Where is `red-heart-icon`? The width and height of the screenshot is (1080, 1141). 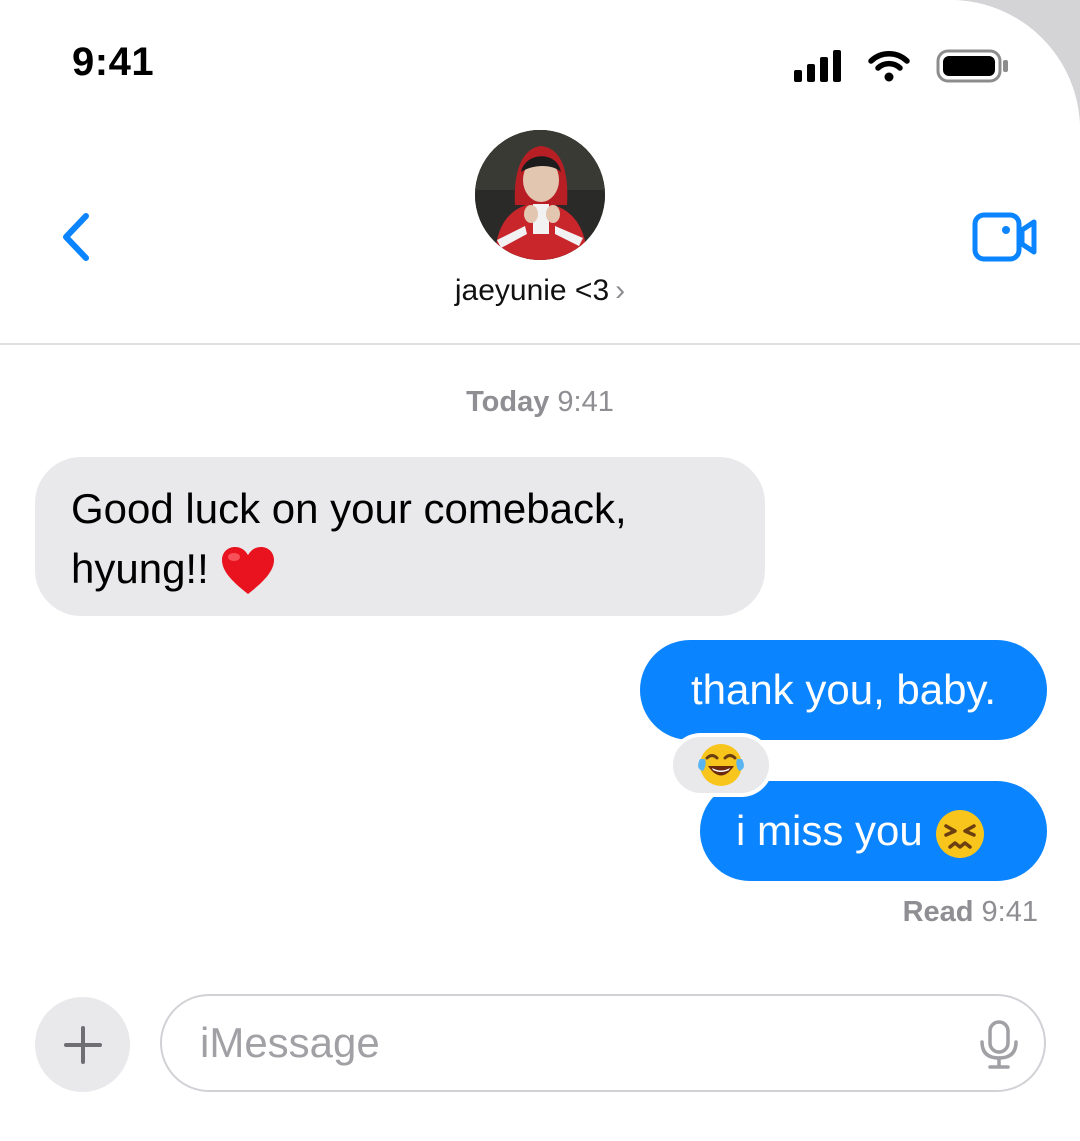 red-heart-icon is located at coordinates (248, 570).